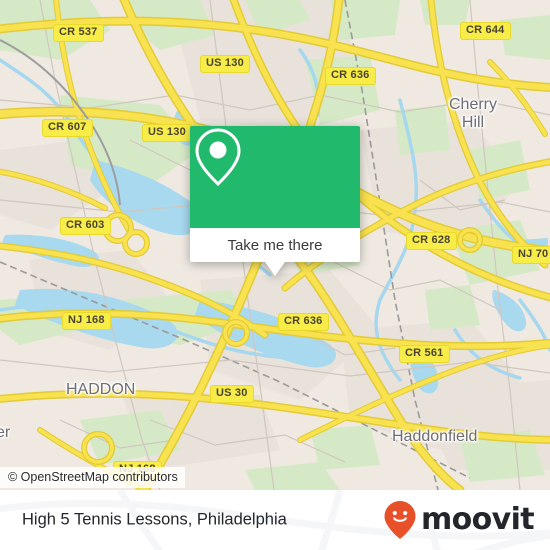  What do you see at coordinates (78, 33) in the screenshot?
I see `road-shield-cr537: CR 537` at bounding box center [78, 33].